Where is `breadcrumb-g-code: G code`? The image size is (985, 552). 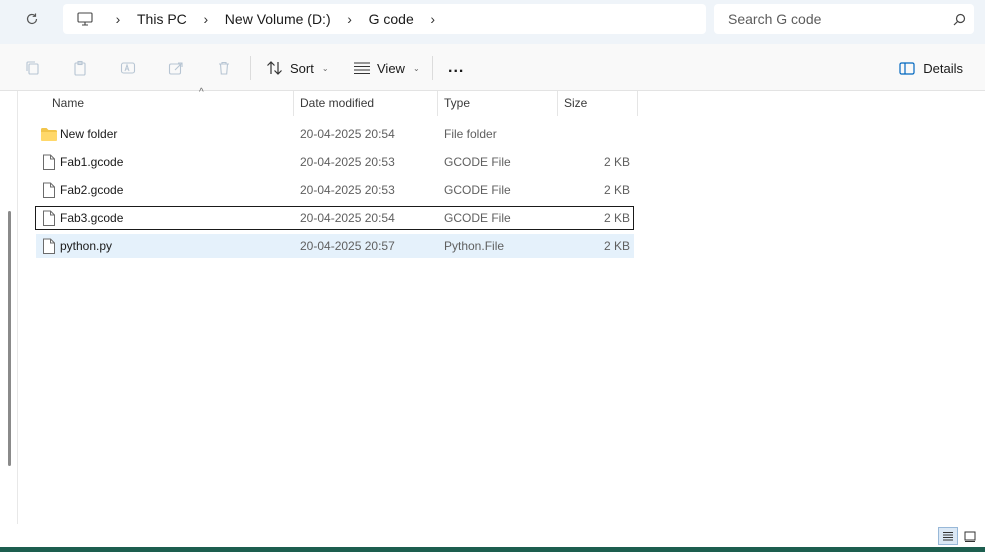 breadcrumb-g-code: G code is located at coordinates (391, 19).